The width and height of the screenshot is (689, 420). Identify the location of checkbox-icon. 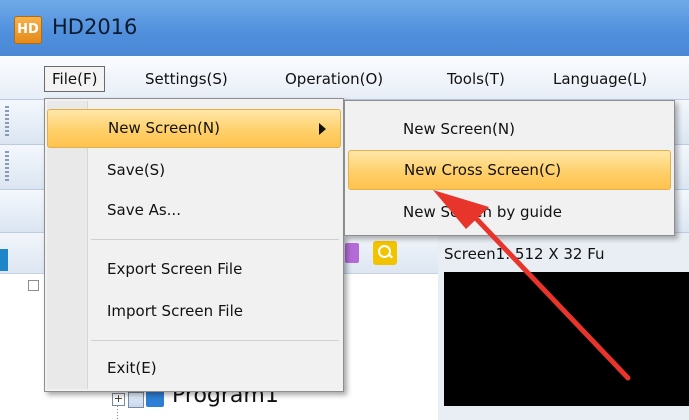
(136, 400).